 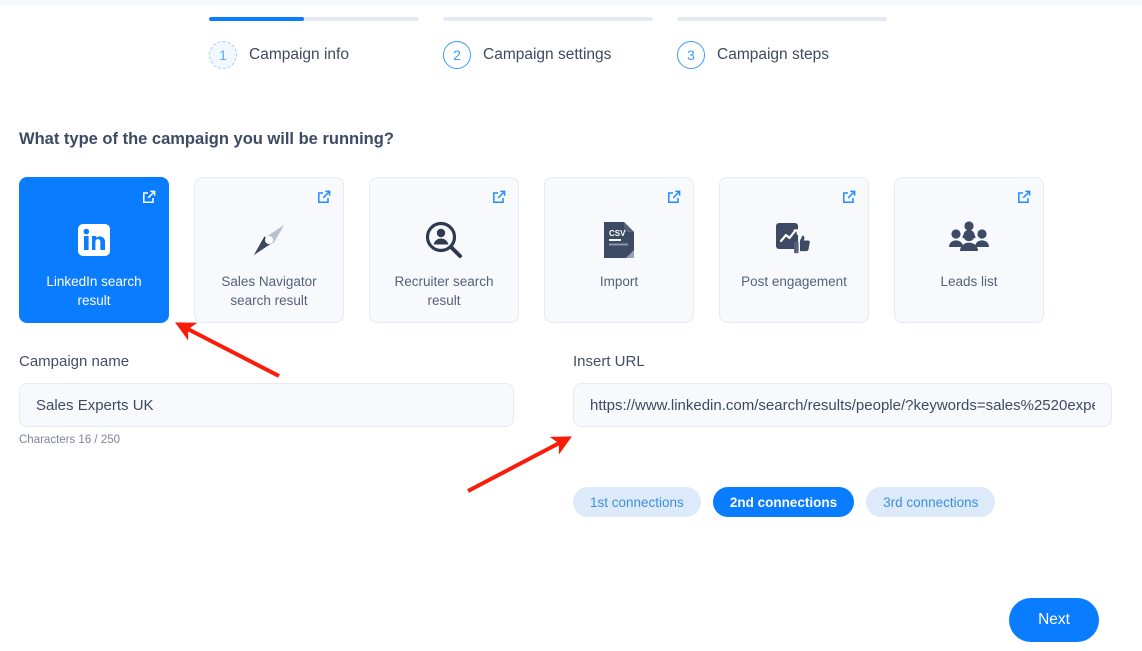 I want to click on pill-1st-connections: 1st connections, so click(x=637, y=502).